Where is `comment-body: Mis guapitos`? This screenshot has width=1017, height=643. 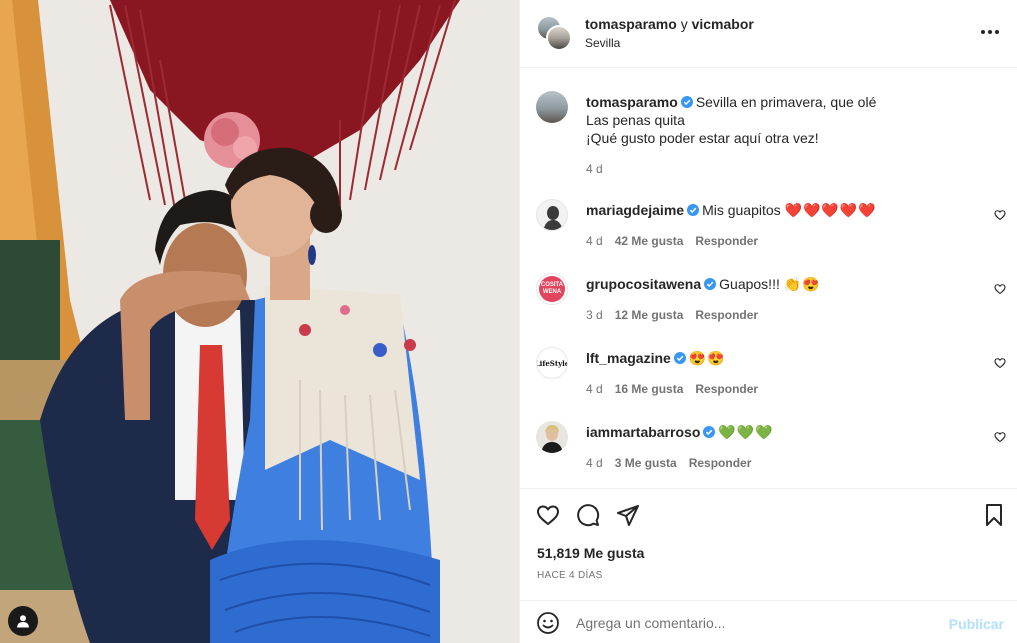 comment-body: Mis guapitos is located at coordinates (741, 210).